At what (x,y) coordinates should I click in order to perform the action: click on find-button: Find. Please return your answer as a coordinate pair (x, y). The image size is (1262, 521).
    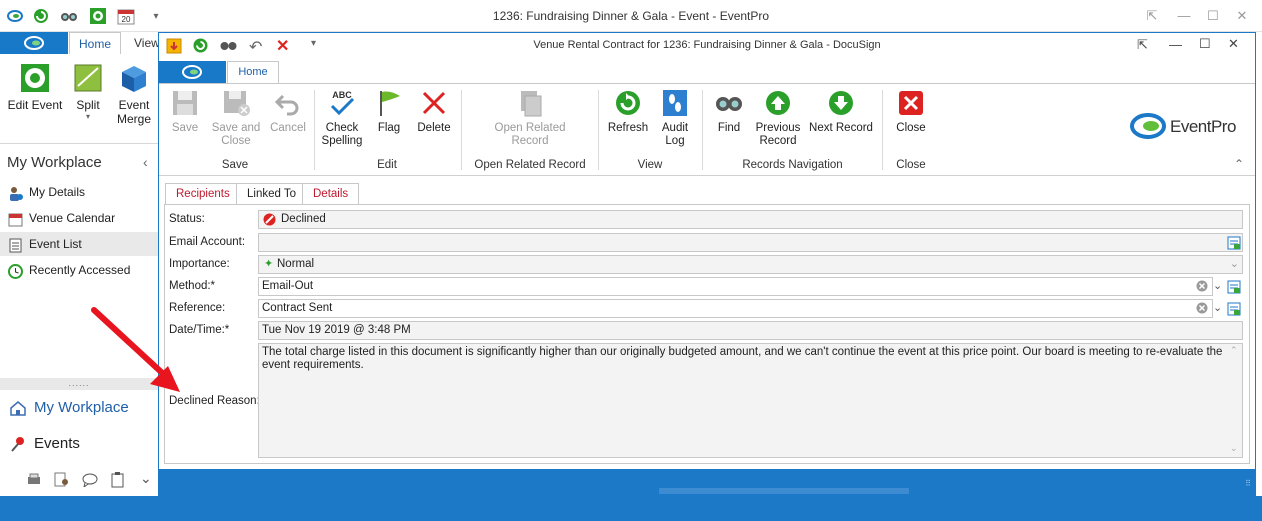
    Looking at the image, I should click on (729, 111).